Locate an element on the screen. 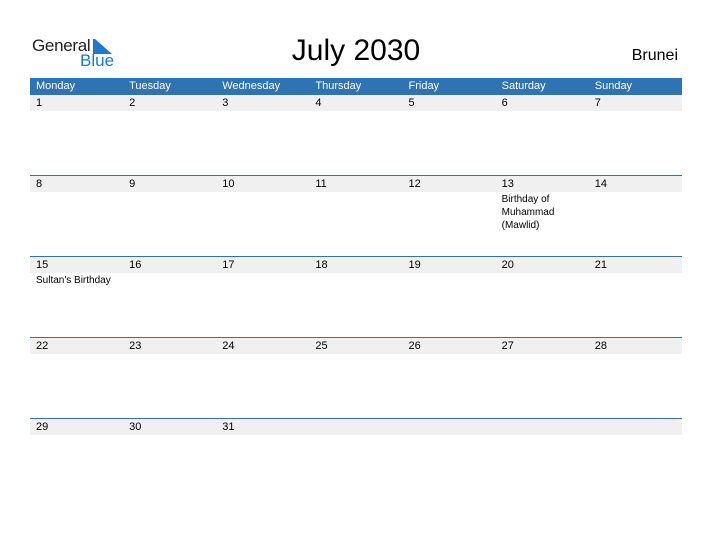 The width and height of the screenshot is (712, 550). day-number: 19 is located at coordinates (414, 265).